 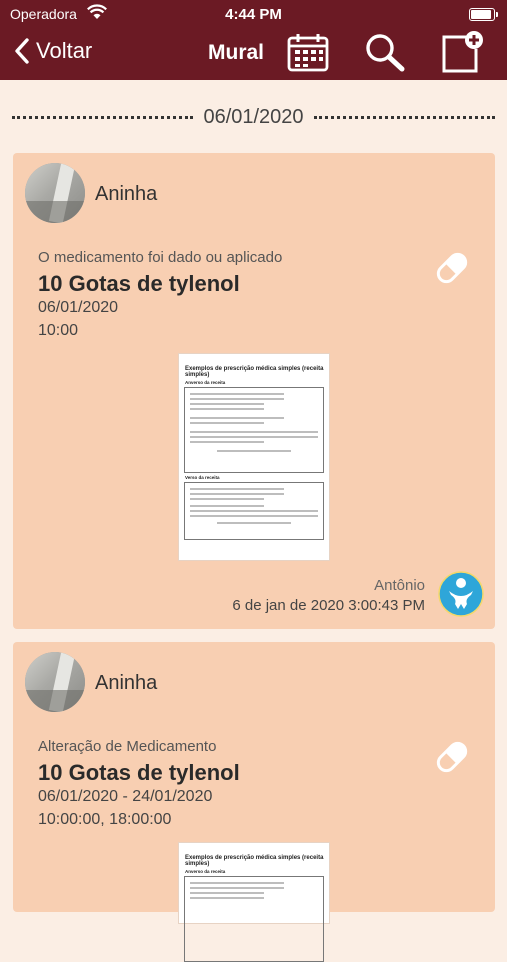 I want to click on back-chevron-icon, so click(x=22, y=51).